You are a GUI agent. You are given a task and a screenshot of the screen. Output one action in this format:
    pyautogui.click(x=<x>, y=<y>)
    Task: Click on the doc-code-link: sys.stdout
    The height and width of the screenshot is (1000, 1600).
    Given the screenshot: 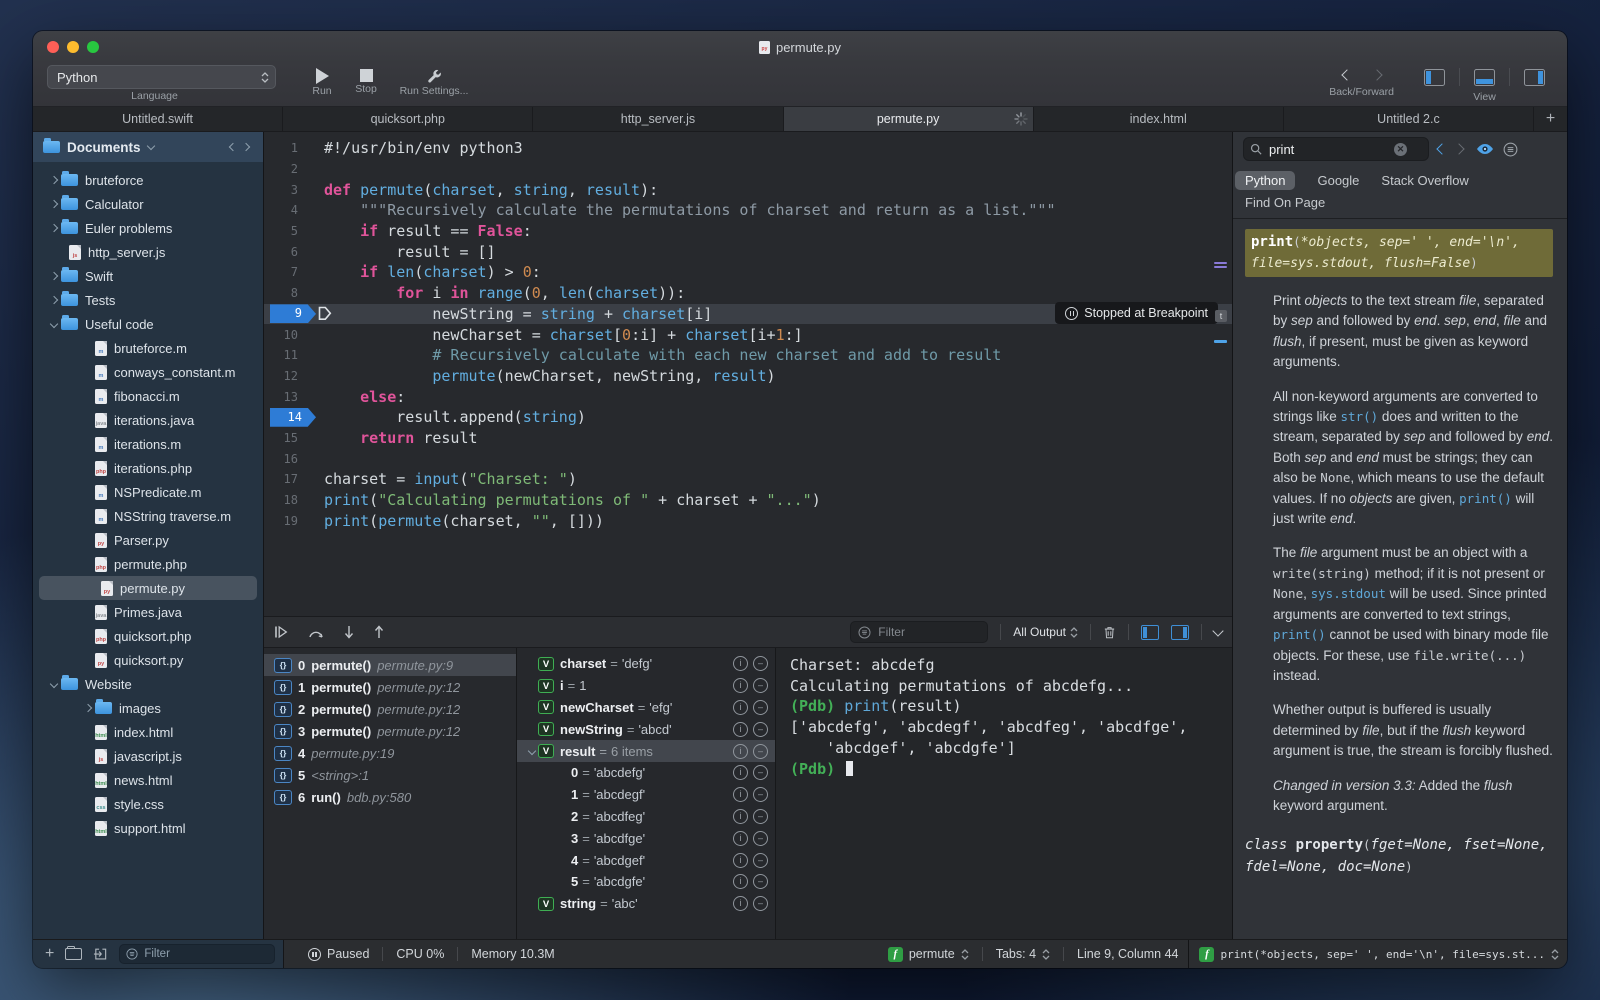 What is the action you would take?
    pyautogui.click(x=1348, y=593)
    